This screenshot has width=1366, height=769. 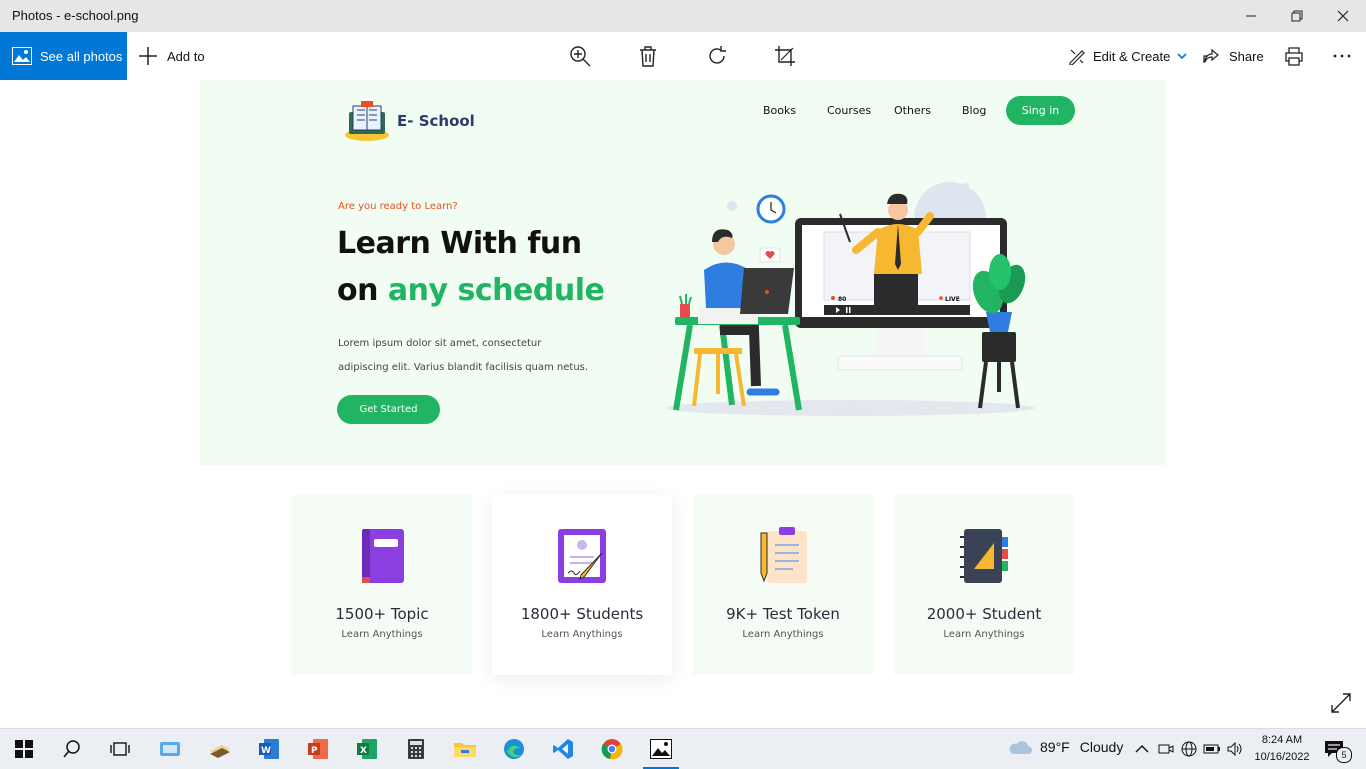 What do you see at coordinates (266, 751) in the screenshot?
I see `svg-text: W` at bounding box center [266, 751].